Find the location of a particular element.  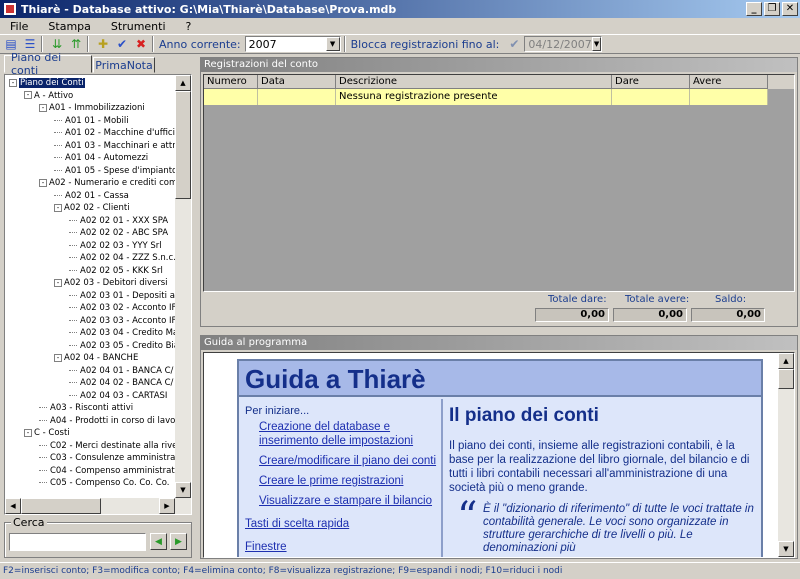

tree-node: A02 02 02 - ABC SPA is located at coordinates (90, 233).